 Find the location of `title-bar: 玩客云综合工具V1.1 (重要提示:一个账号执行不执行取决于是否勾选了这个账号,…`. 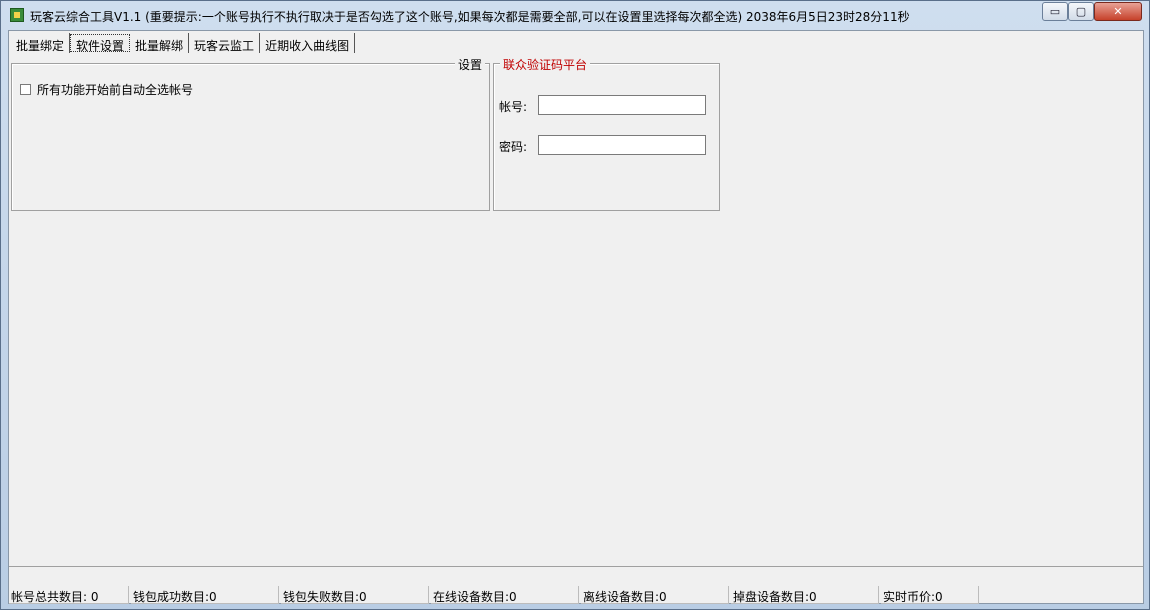

title-bar: 玩客云综合工具V1.1 (重要提示:一个账号执行不执行取决于是否勾选了这个账号,… is located at coordinates (575, 15).